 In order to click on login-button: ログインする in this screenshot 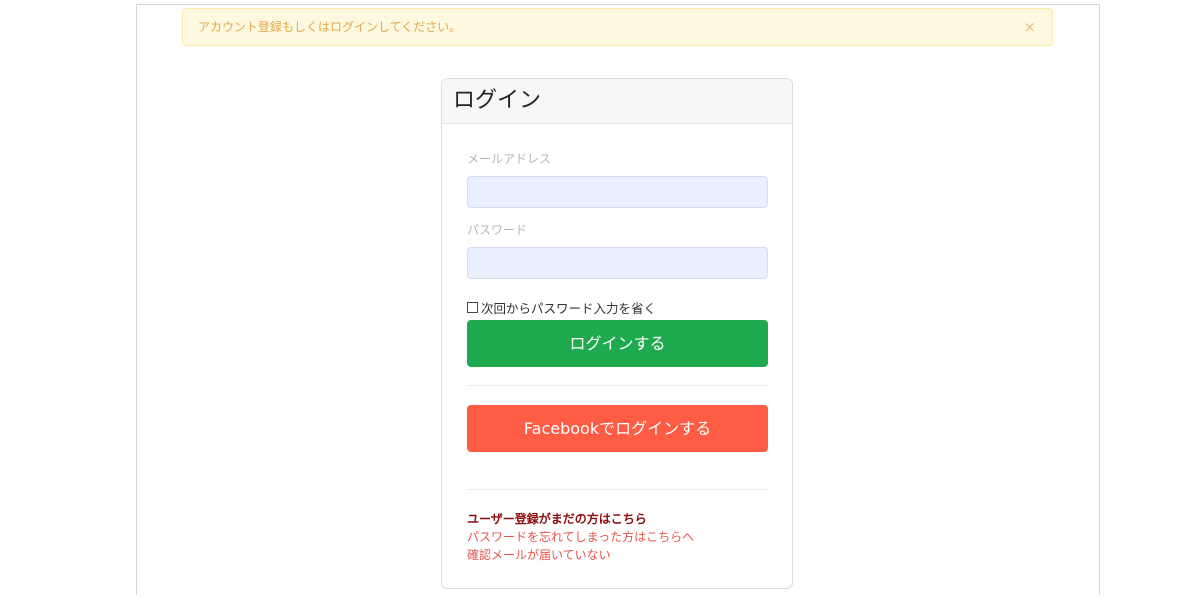, I will do `click(617, 343)`.